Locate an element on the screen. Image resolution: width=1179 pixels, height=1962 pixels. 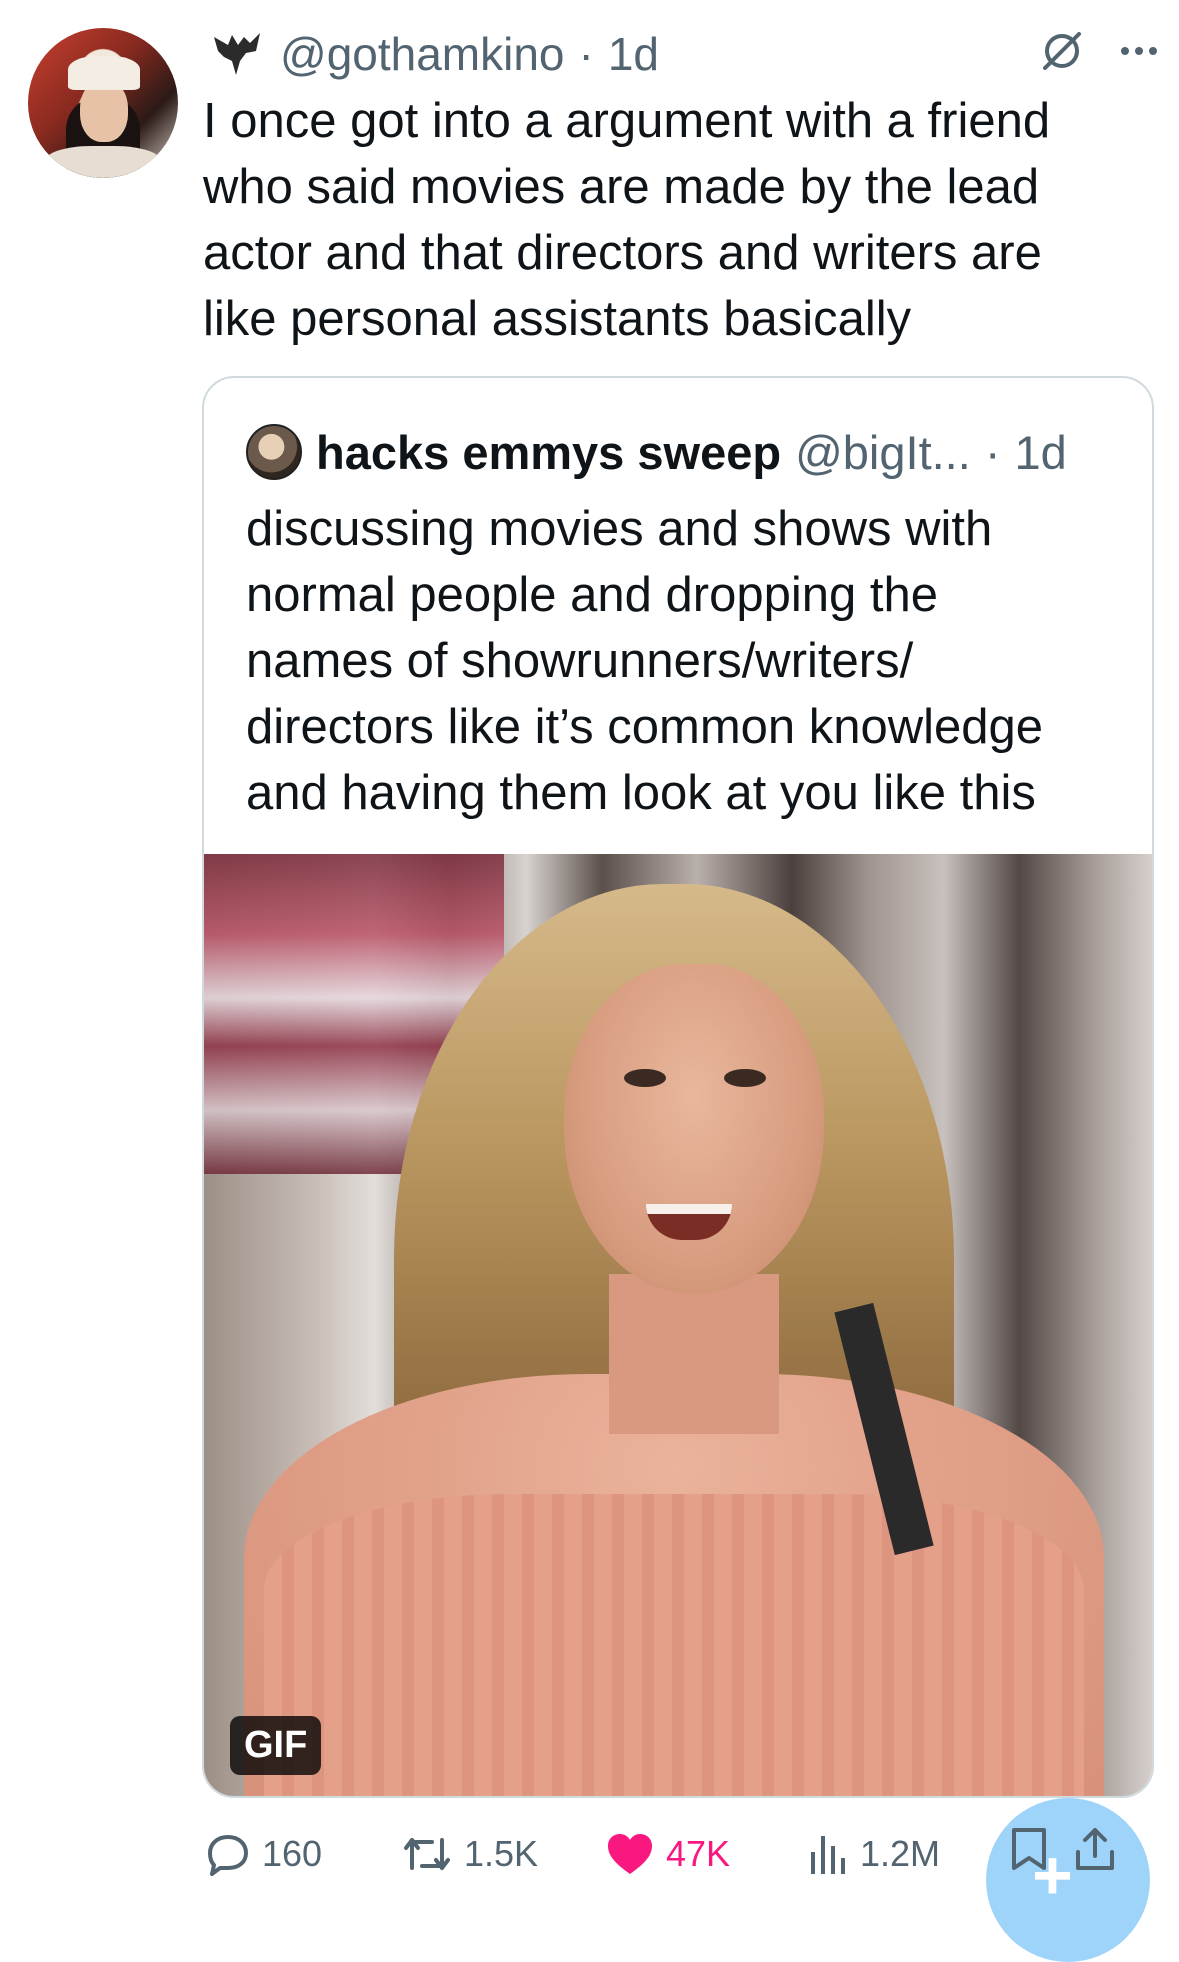
author-handle: @gothamkino is located at coordinates (422, 54).